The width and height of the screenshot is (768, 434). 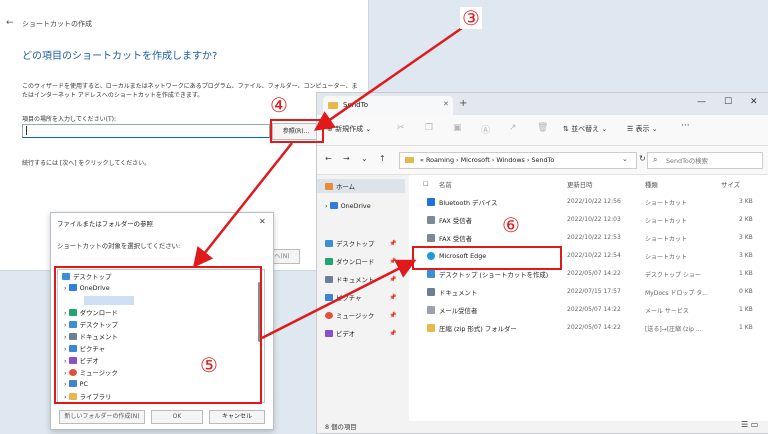 What do you see at coordinates (511, 225) in the screenshot?
I see `callout-6: ⑥` at bounding box center [511, 225].